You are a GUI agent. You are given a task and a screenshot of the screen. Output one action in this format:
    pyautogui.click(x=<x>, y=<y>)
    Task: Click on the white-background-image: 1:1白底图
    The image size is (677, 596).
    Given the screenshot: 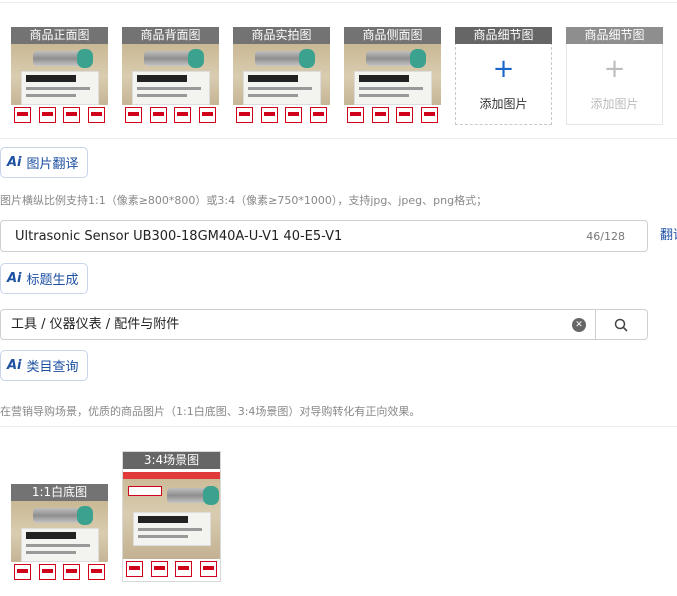 What is the action you would take?
    pyautogui.click(x=59, y=533)
    